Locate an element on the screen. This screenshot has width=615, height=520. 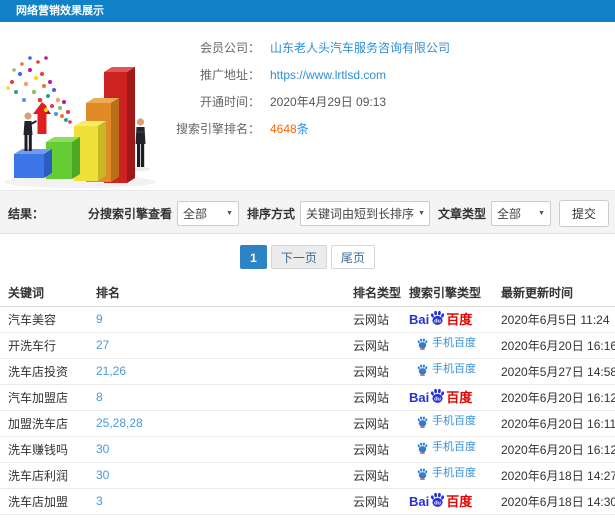
pagination: 1 下一页 尾页 is located at coordinates (307, 257).